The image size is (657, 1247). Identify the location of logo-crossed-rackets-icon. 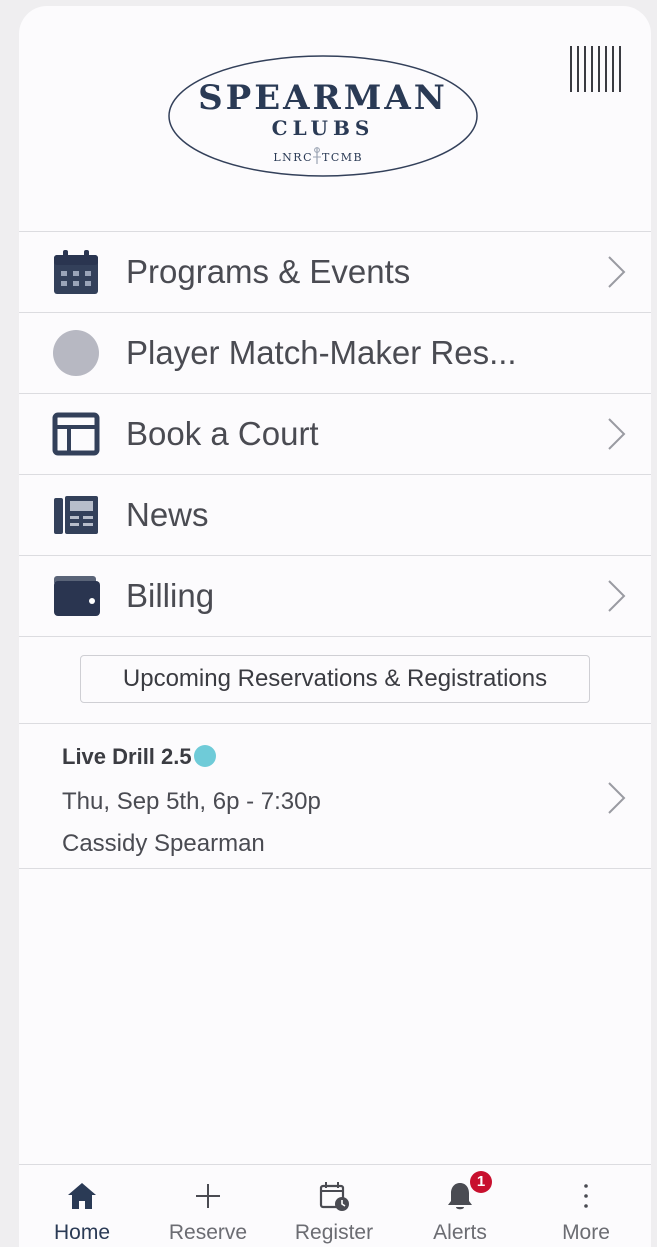
(317, 155).